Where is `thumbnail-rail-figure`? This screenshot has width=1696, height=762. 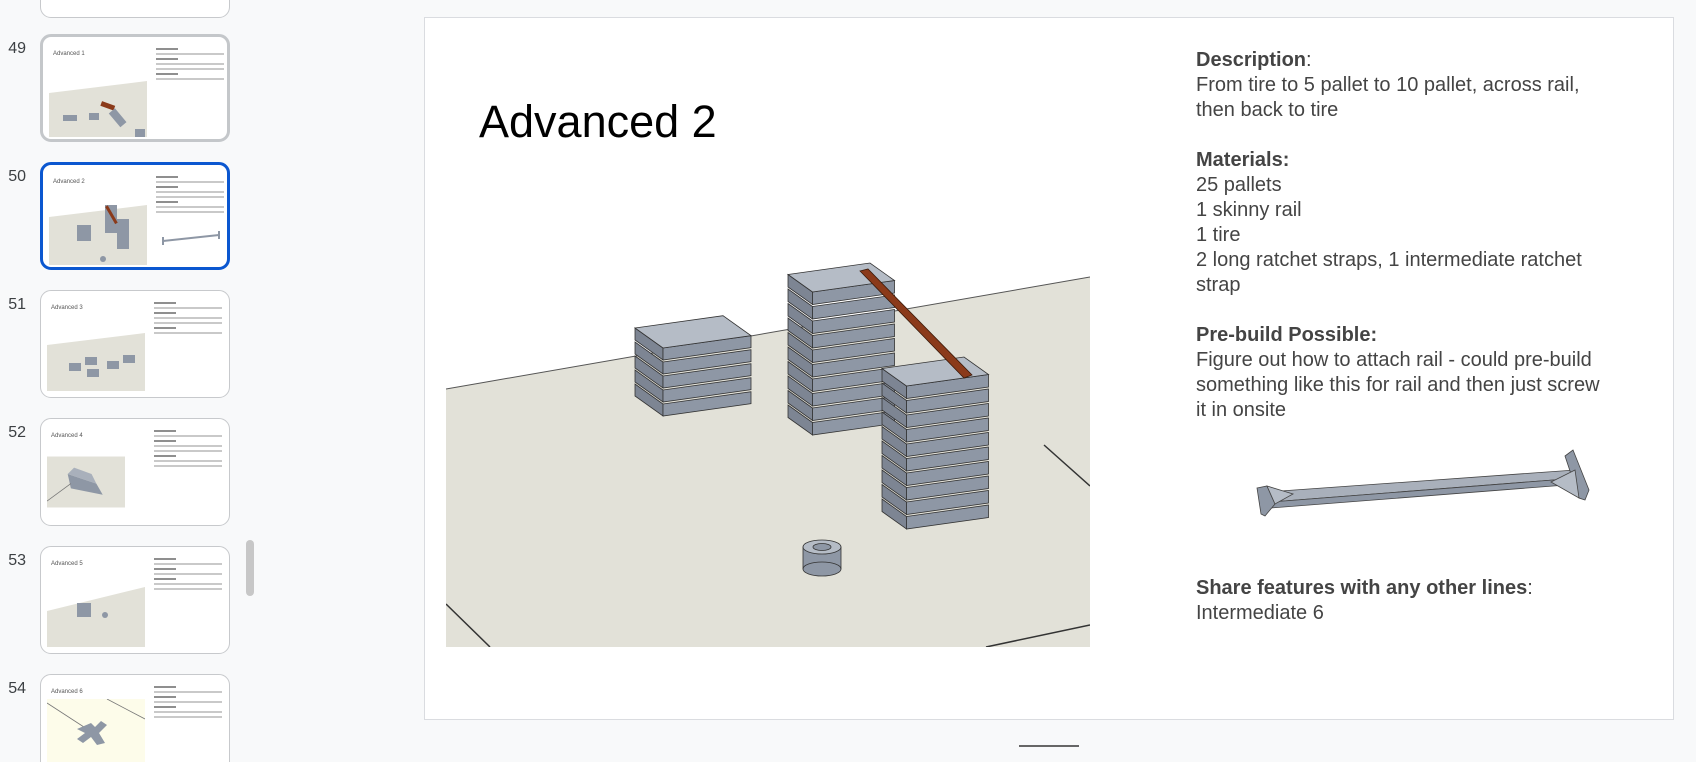
thumbnail-rail-figure is located at coordinates (191, 238).